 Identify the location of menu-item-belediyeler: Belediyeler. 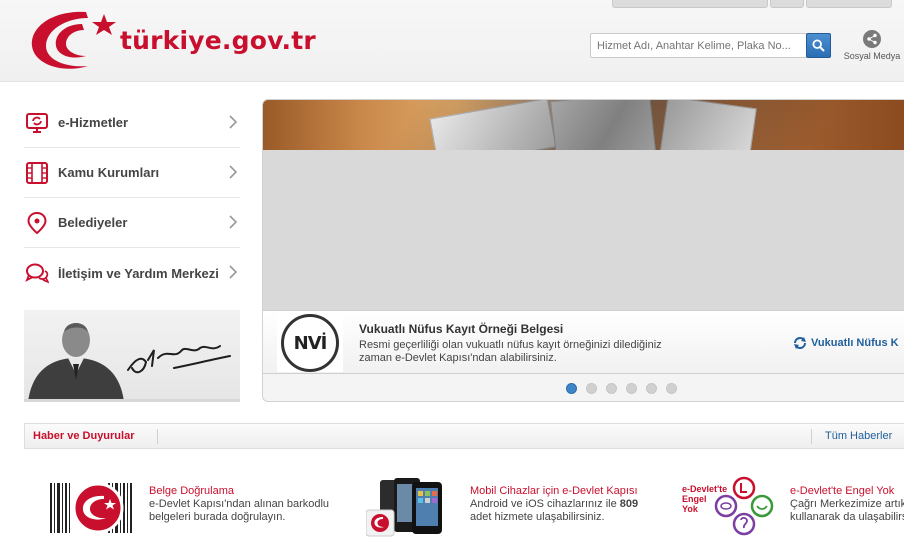
(132, 223).